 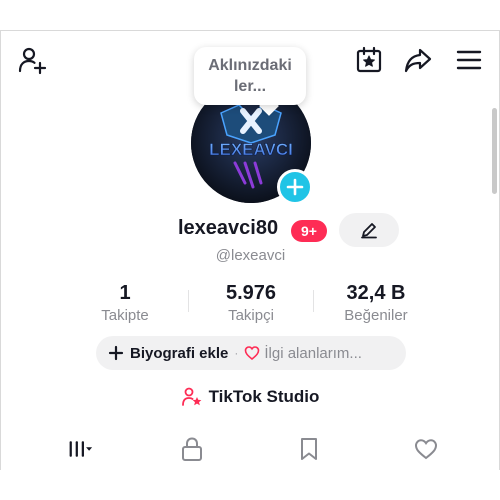 I want to click on username-row: lexeavci80 9+, so click(x=250, y=230).